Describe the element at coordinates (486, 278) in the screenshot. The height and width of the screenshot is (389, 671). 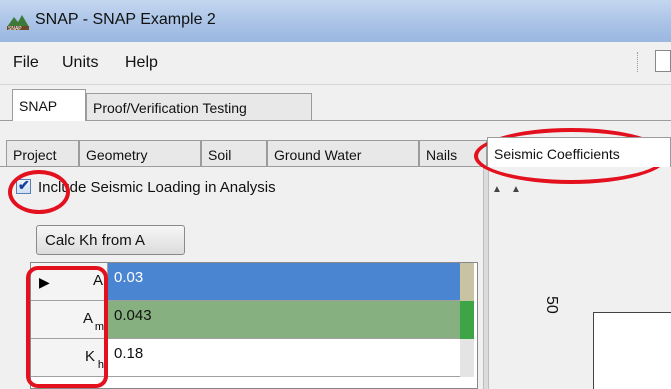
I see `panel-splitter` at that location.